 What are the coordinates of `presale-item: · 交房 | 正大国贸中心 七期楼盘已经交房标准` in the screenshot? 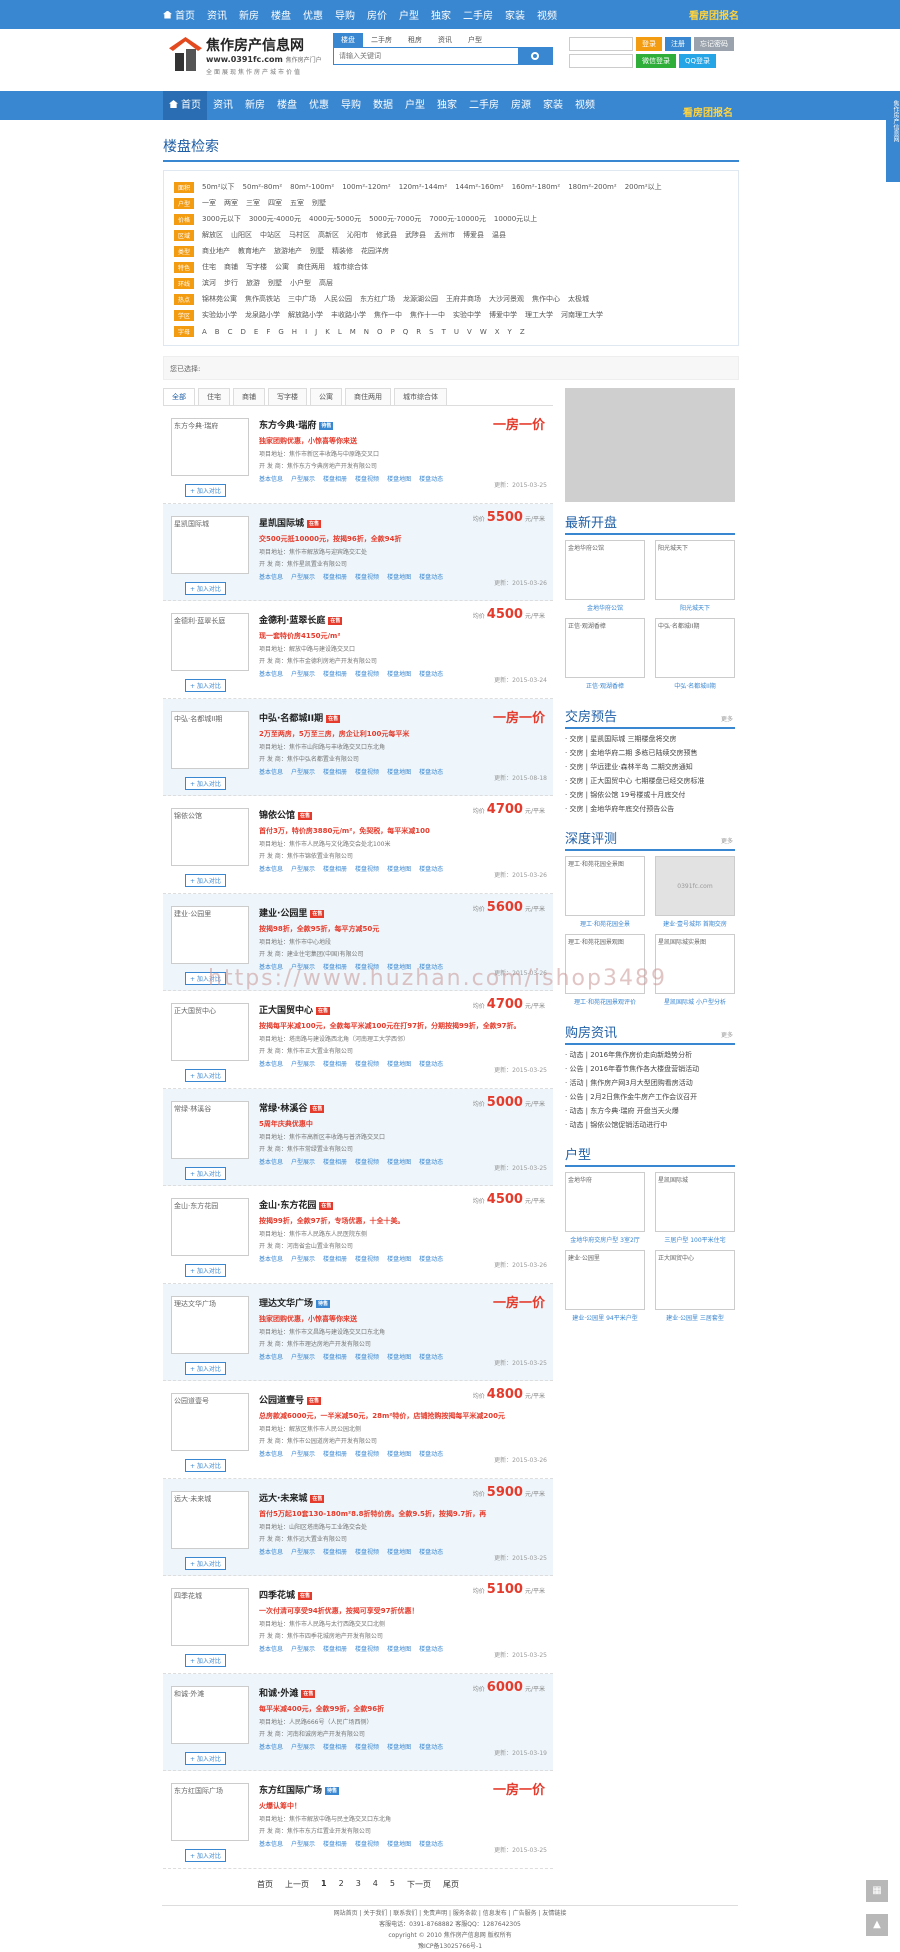 It's located at (650, 783).